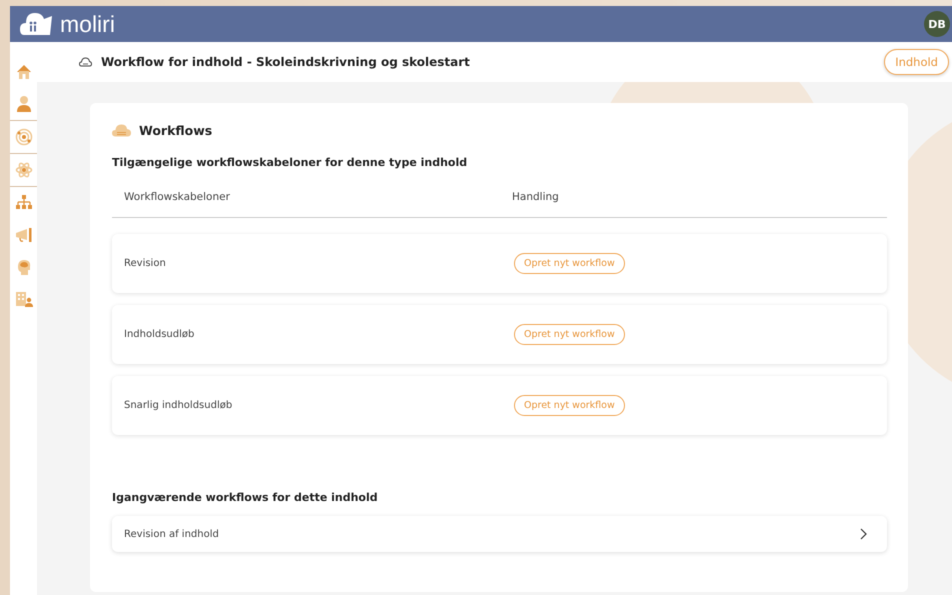 The image size is (952, 595). What do you see at coordinates (23, 104) in the screenshot?
I see `person-icon` at bounding box center [23, 104].